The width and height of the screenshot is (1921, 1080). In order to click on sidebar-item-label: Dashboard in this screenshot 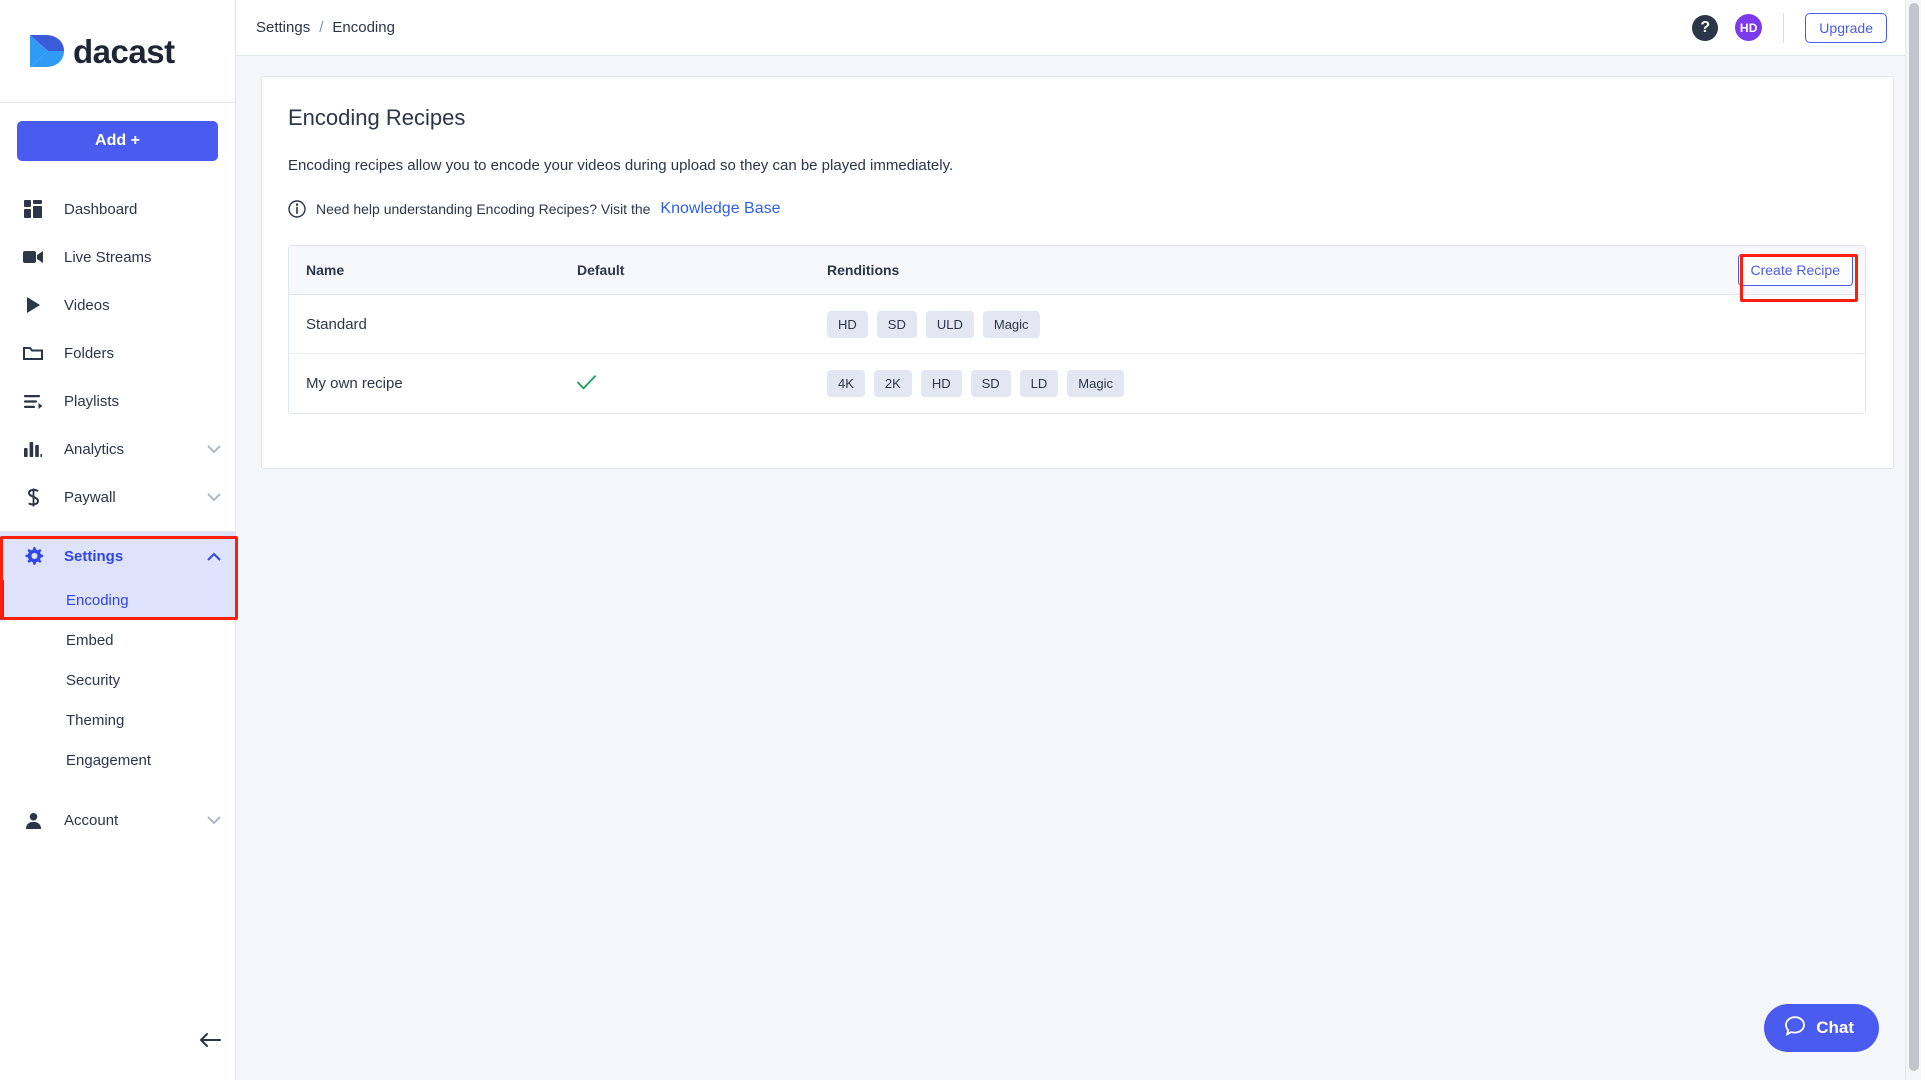, I will do `click(101, 209)`.